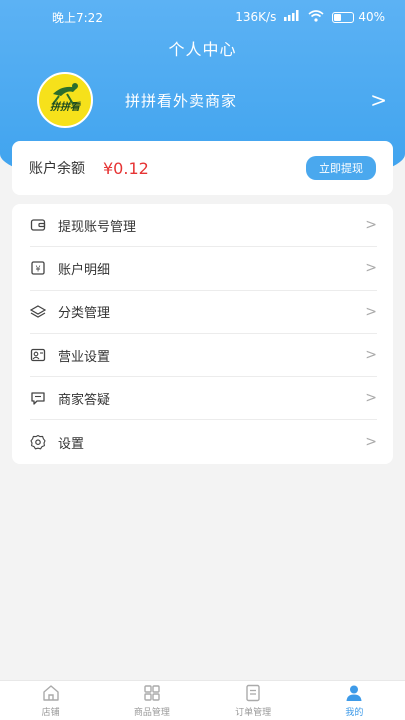 The height and width of the screenshot is (720, 405). What do you see at coordinates (84, 357) in the screenshot?
I see `menu-item-label: 营业设置` at bounding box center [84, 357].